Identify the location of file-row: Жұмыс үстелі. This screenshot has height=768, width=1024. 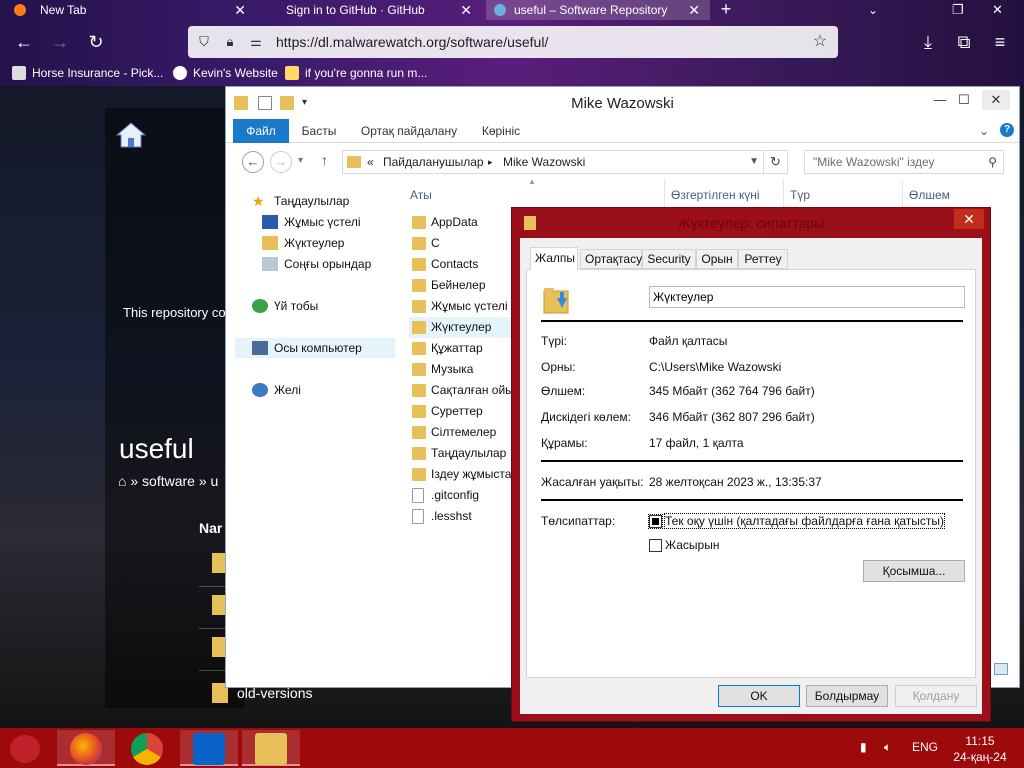
(464, 306).